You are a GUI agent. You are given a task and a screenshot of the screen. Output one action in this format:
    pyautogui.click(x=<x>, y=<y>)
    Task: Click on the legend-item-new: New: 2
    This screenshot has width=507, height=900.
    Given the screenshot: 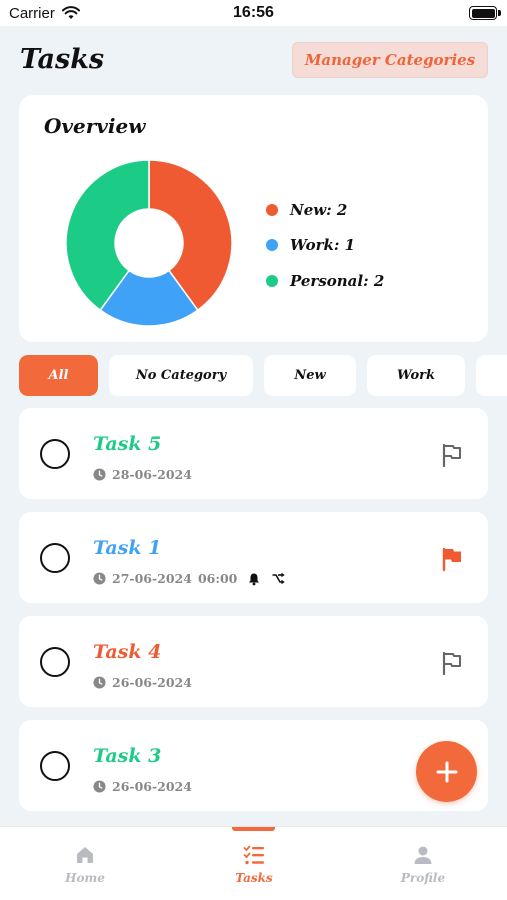 What is the action you would take?
    pyautogui.click(x=325, y=210)
    